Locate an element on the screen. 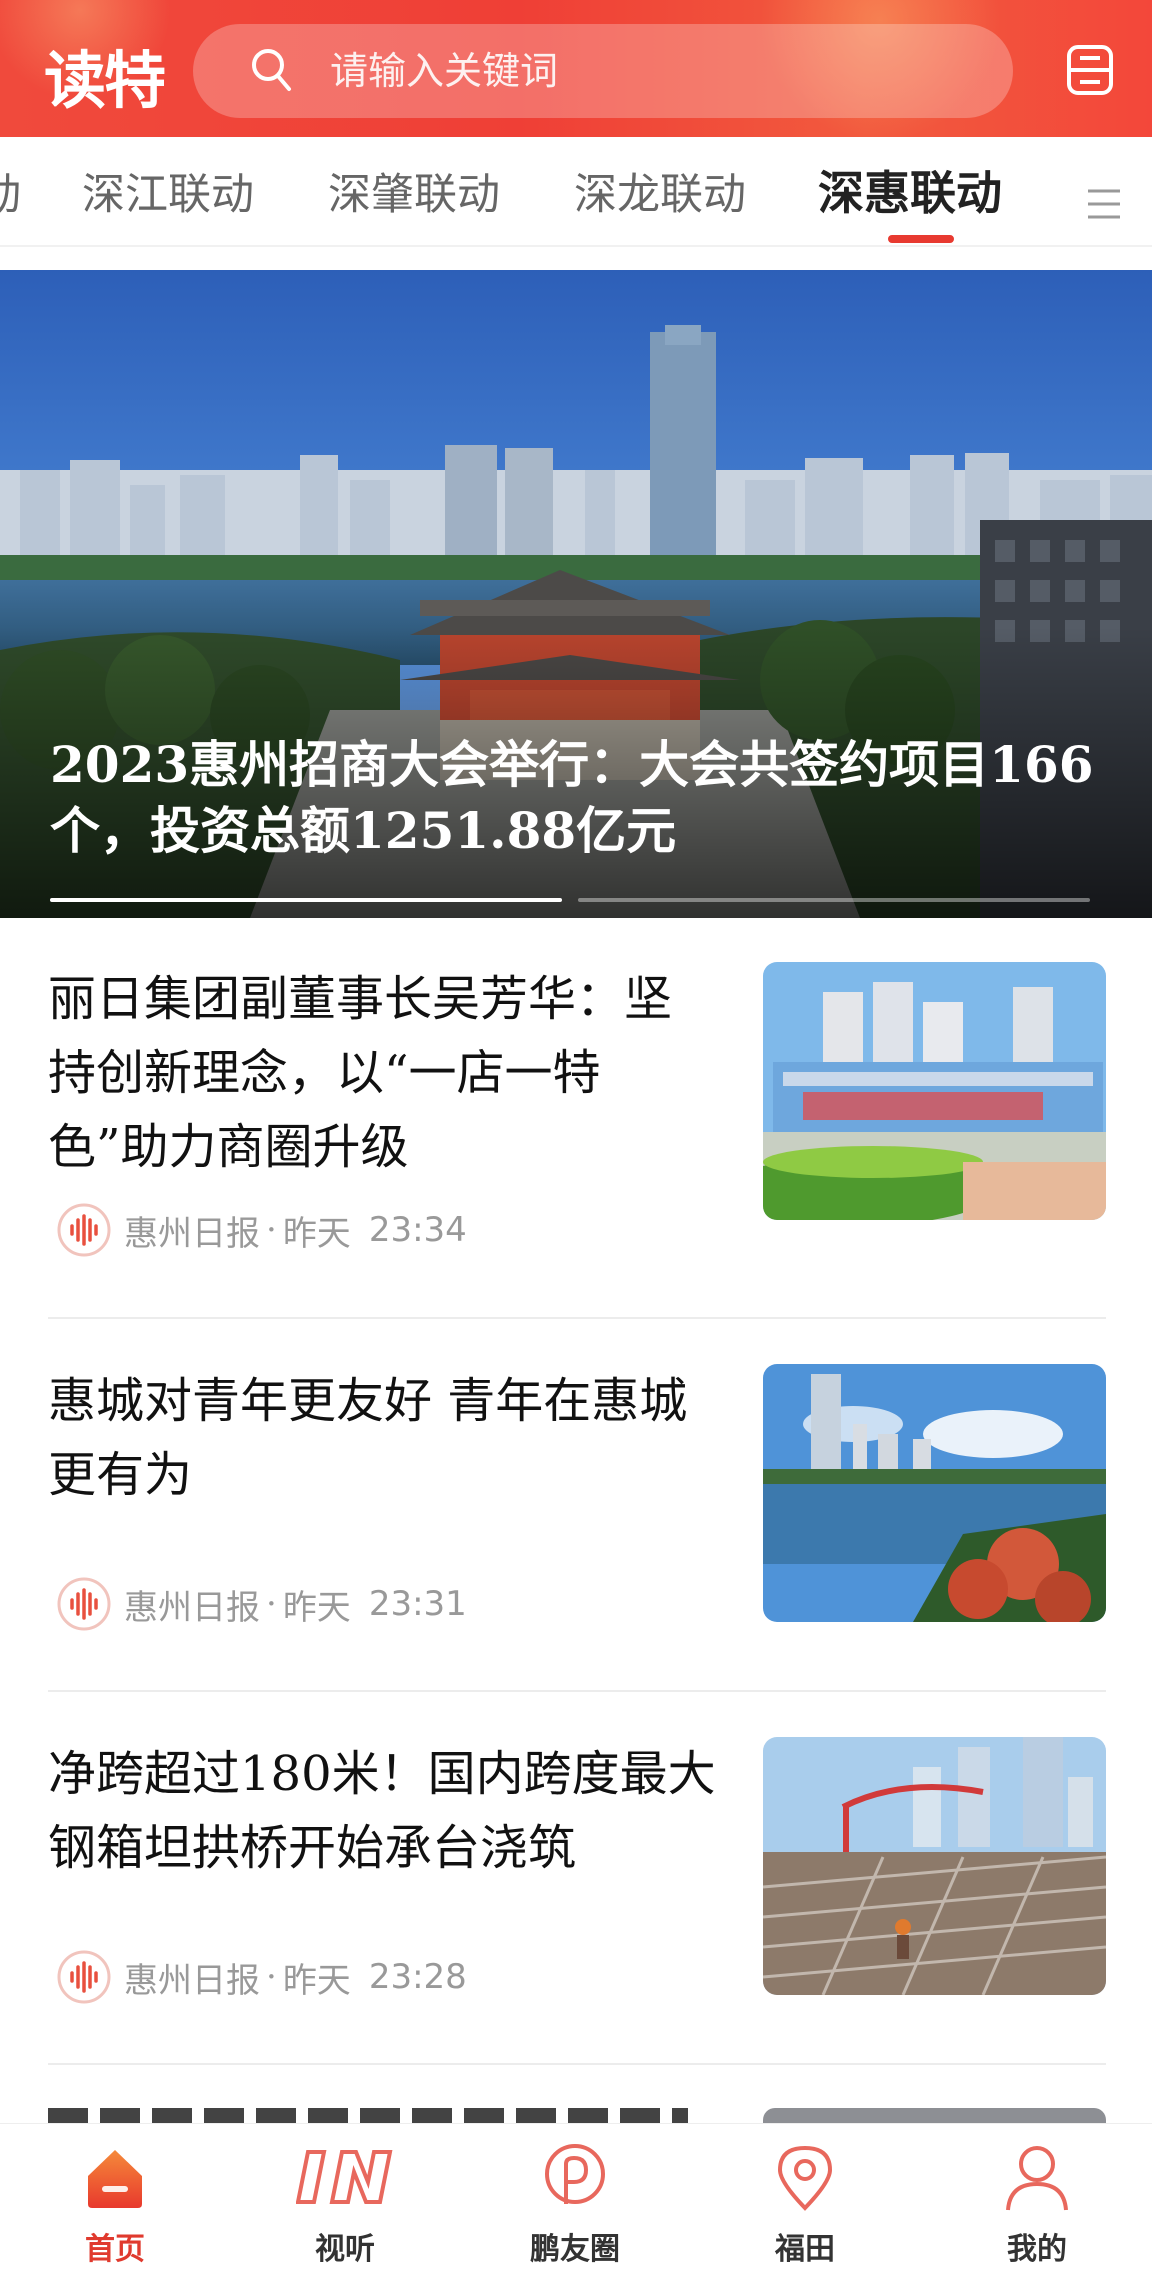 This screenshot has width=1152, height=2273. nav-home: 首页 is located at coordinates (115, 2201).